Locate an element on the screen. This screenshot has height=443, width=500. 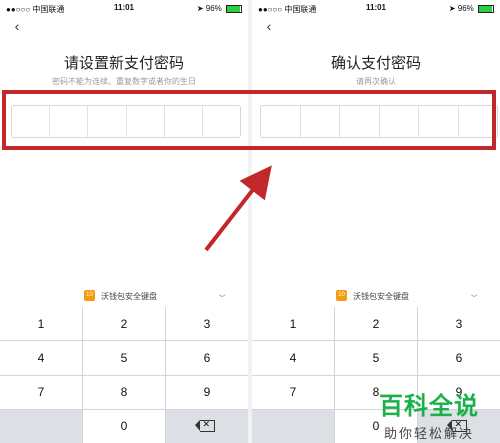
key-8: 8 is located at coordinates (124, 392).